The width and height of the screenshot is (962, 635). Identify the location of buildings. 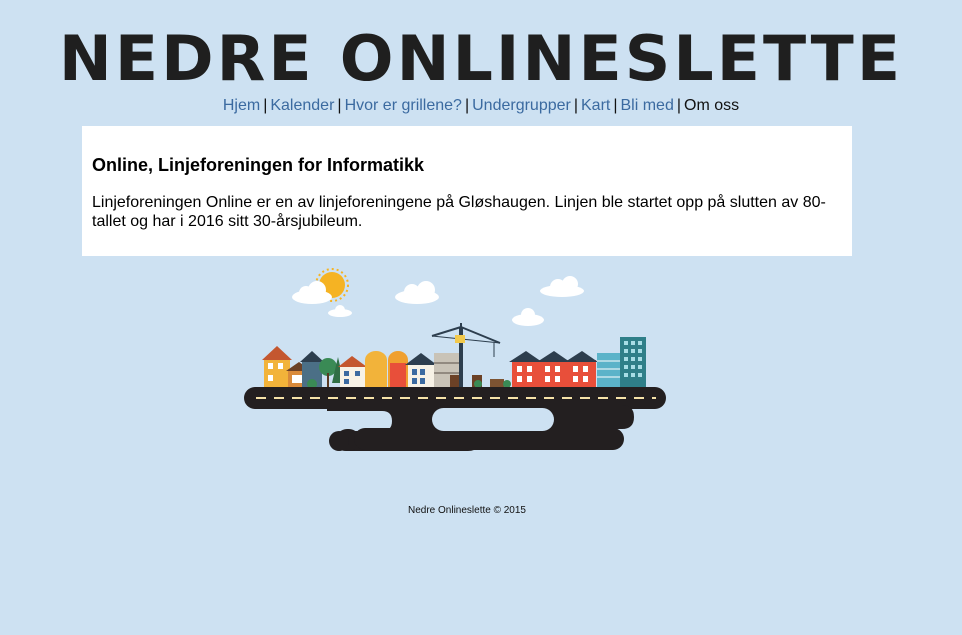
(454, 356).